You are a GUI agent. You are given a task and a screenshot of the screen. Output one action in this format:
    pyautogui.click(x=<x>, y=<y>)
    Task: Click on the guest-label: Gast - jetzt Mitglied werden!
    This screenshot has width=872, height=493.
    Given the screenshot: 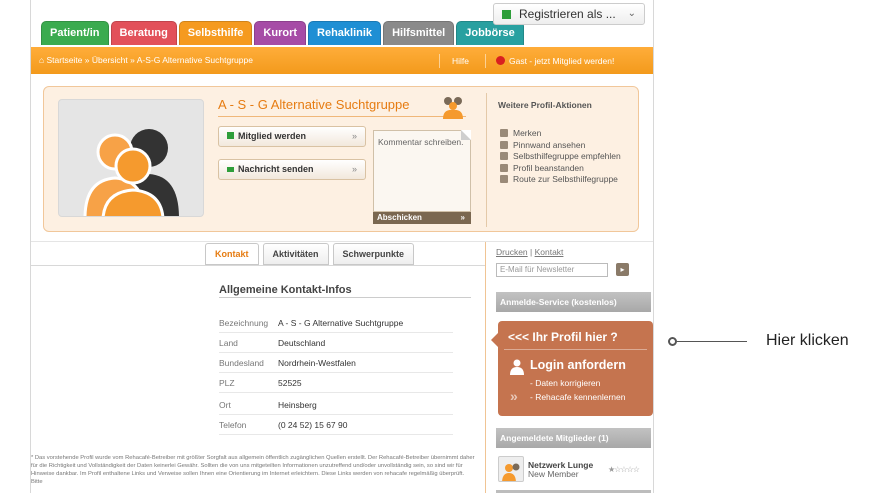 What is the action you would take?
    pyautogui.click(x=562, y=61)
    